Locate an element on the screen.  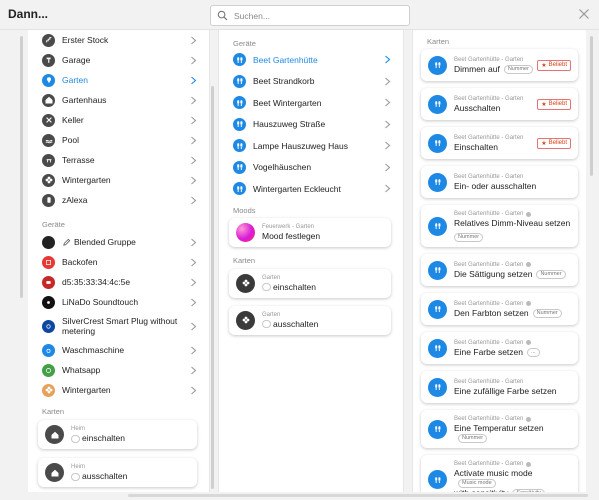
room-item: Terrasse is located at coordinates (118, 160).